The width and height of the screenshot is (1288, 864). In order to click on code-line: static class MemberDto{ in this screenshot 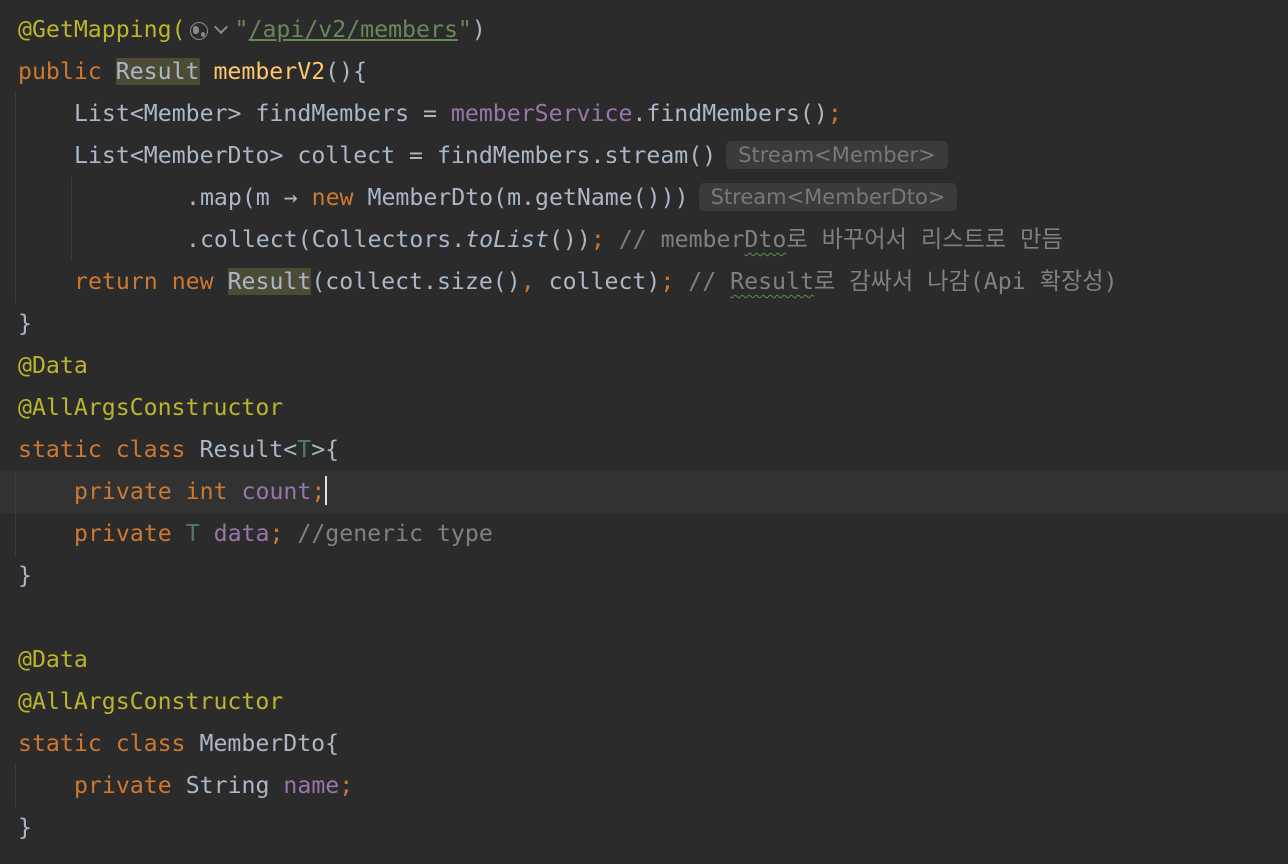, I will do `click(644, 744)`.